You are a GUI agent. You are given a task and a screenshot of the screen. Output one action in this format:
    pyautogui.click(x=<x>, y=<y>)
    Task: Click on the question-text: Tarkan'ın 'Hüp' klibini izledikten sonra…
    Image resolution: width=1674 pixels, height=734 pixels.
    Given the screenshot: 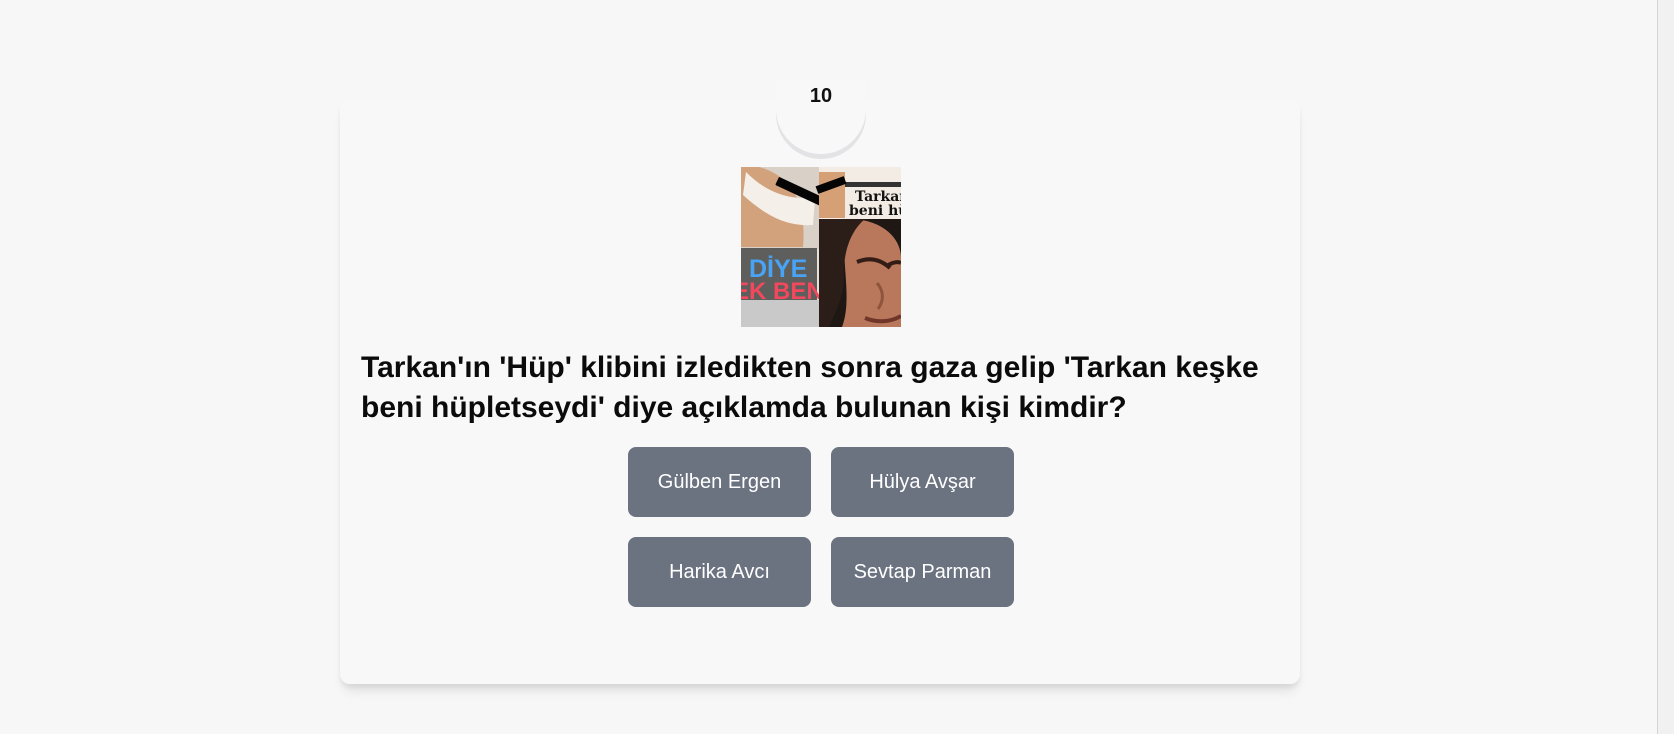 What is the action you would take?
    pyautogui.click(x=810, y=387)
    